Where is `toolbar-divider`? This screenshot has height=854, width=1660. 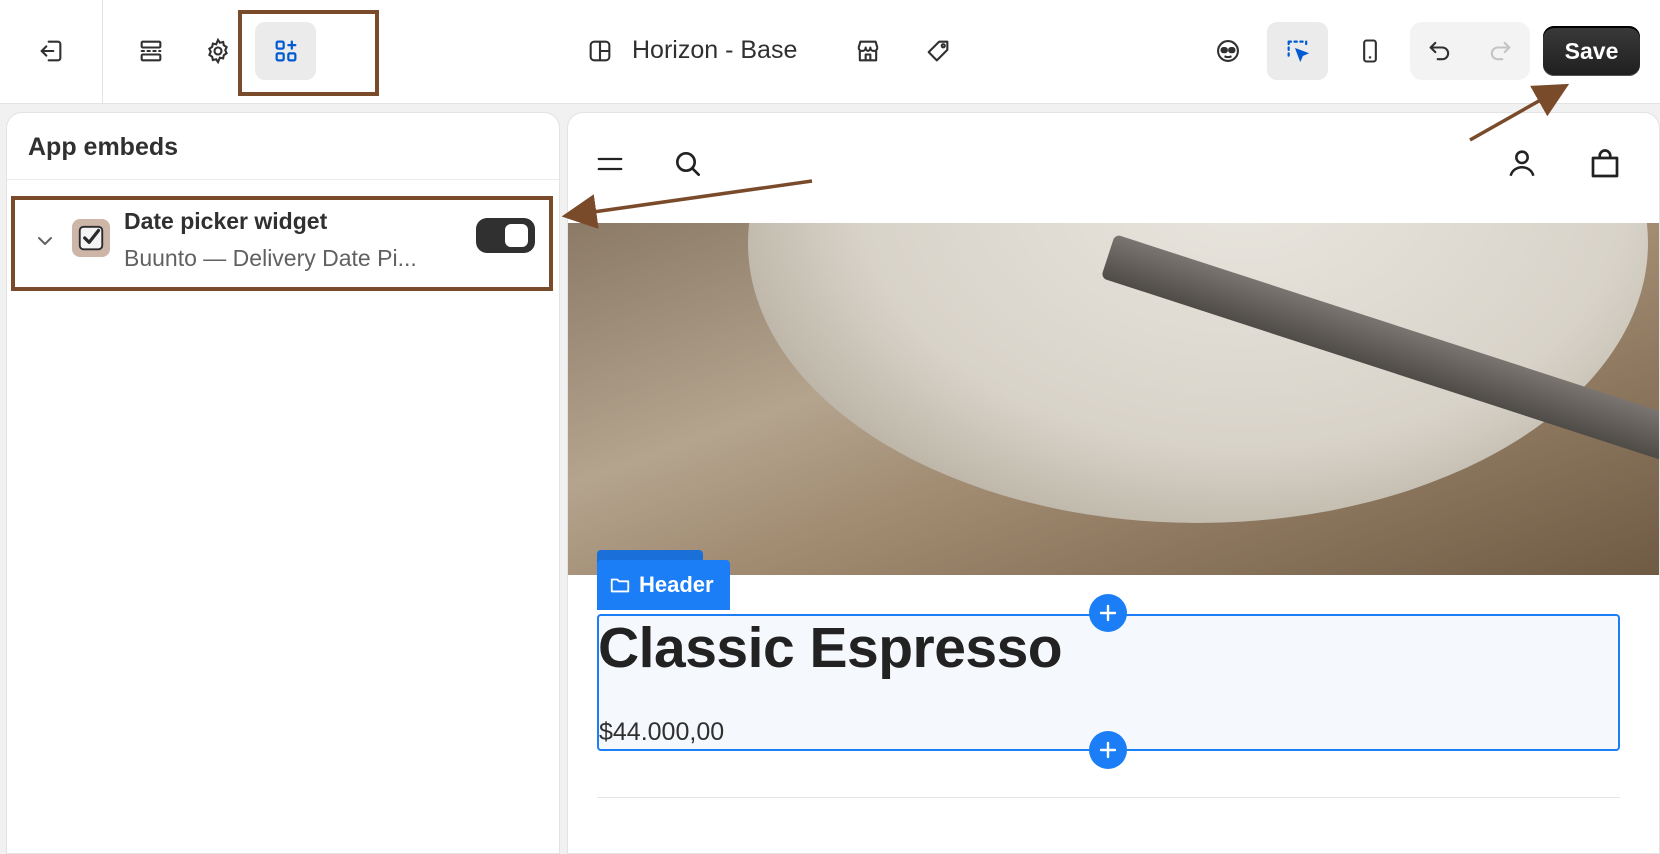
toolbar-divider is located at coordinates (102, 52).